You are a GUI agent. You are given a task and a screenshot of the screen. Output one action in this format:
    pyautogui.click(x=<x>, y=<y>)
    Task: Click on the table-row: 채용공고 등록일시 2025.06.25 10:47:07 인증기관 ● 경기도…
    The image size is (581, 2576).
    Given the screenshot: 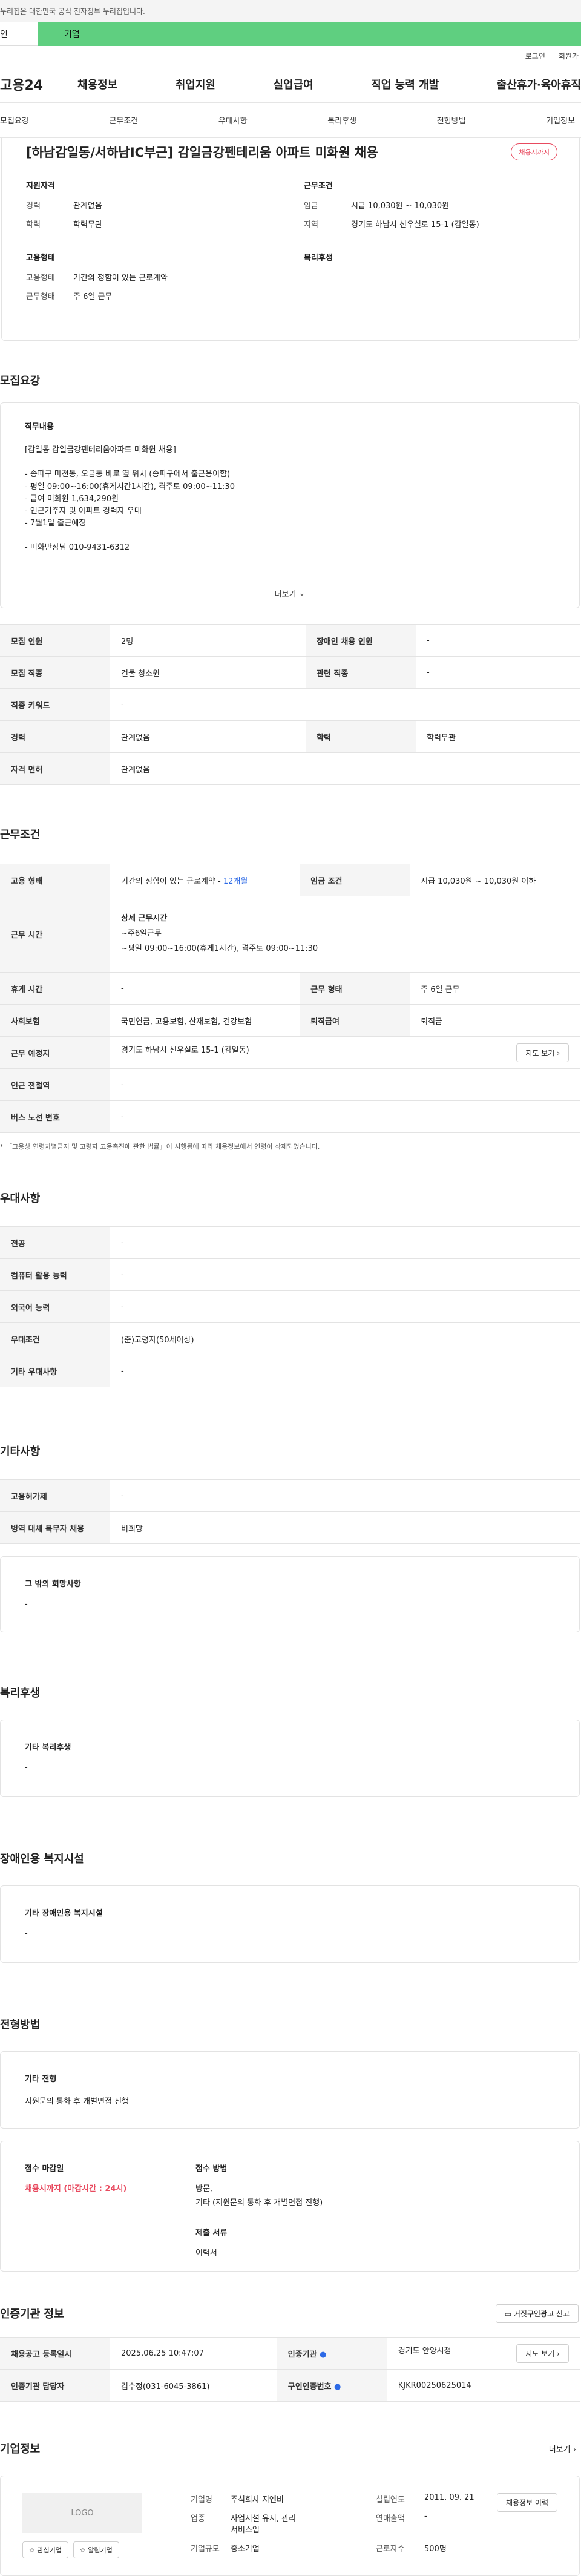 What is the action you would take?
    pyautogui.click(x=290, y=2353)
    